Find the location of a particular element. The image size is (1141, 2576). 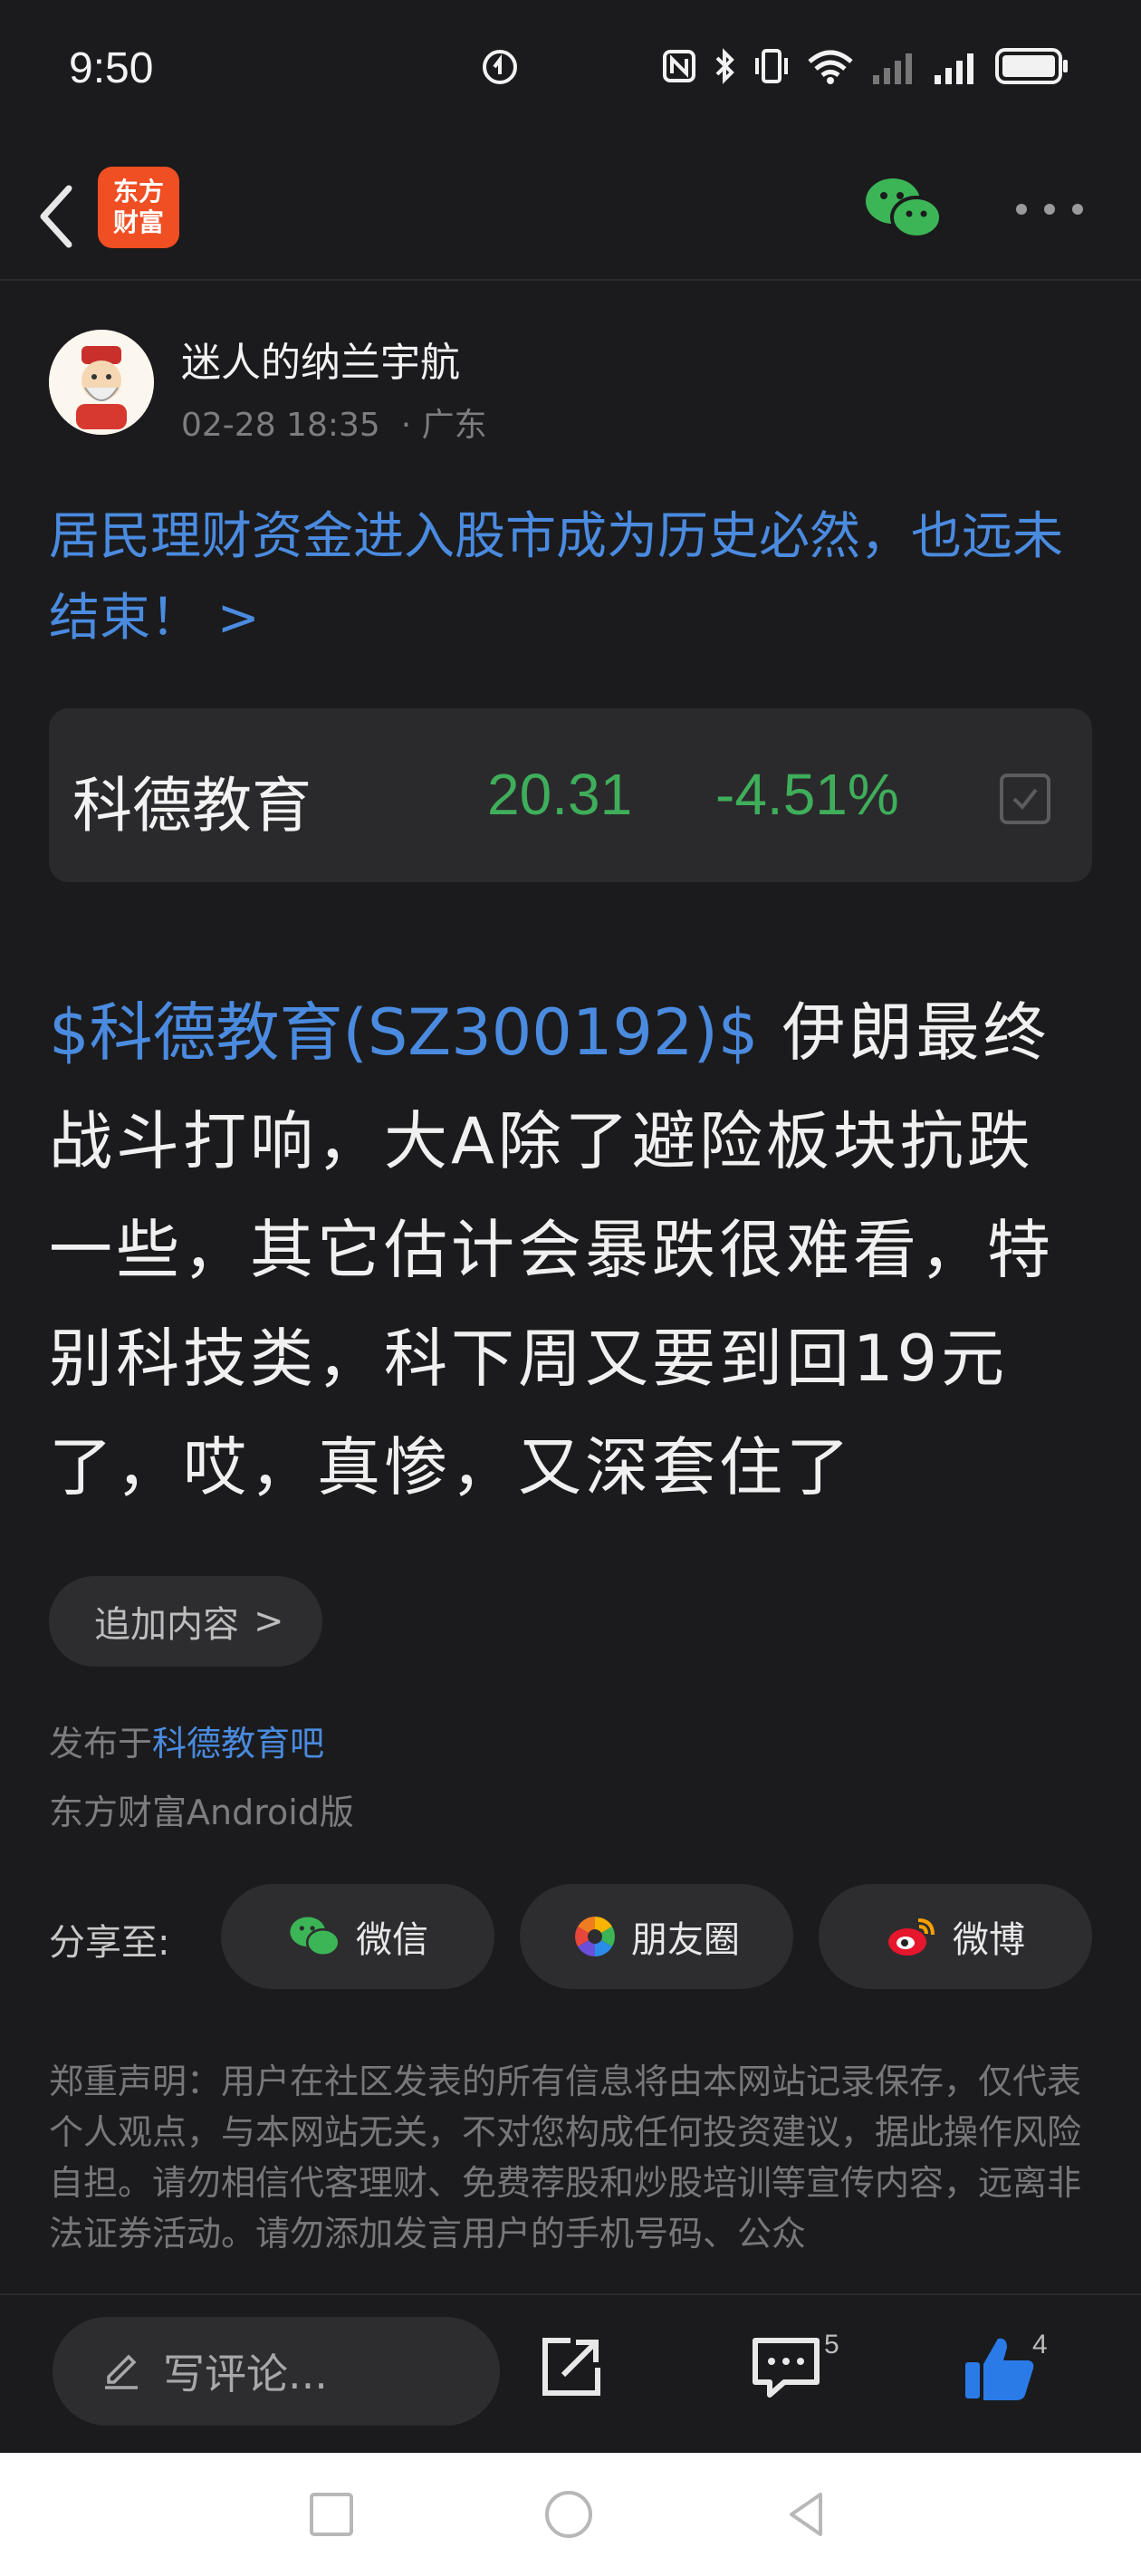

status-icons is located at coordinates (866, 70).